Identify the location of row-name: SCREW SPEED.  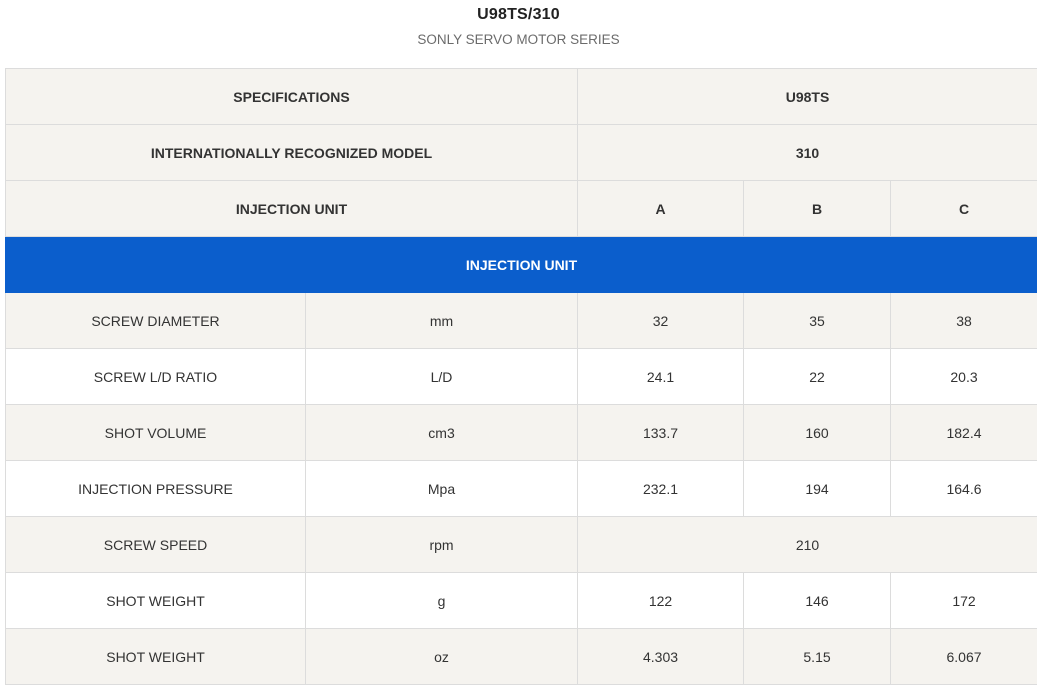
(155, 544).